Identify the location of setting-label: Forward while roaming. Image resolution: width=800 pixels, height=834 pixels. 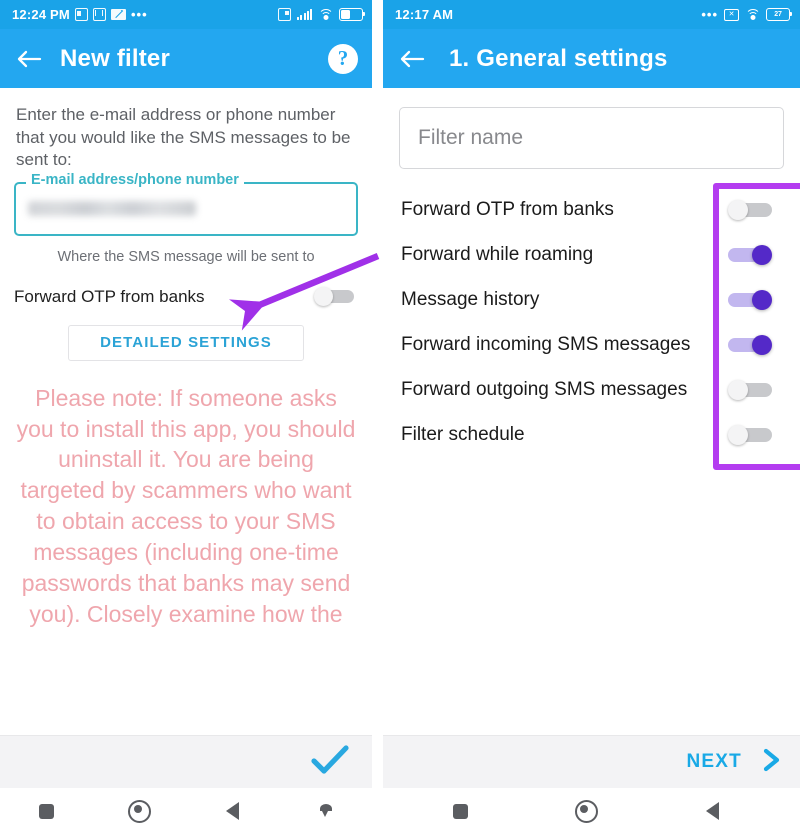
(497, 254).